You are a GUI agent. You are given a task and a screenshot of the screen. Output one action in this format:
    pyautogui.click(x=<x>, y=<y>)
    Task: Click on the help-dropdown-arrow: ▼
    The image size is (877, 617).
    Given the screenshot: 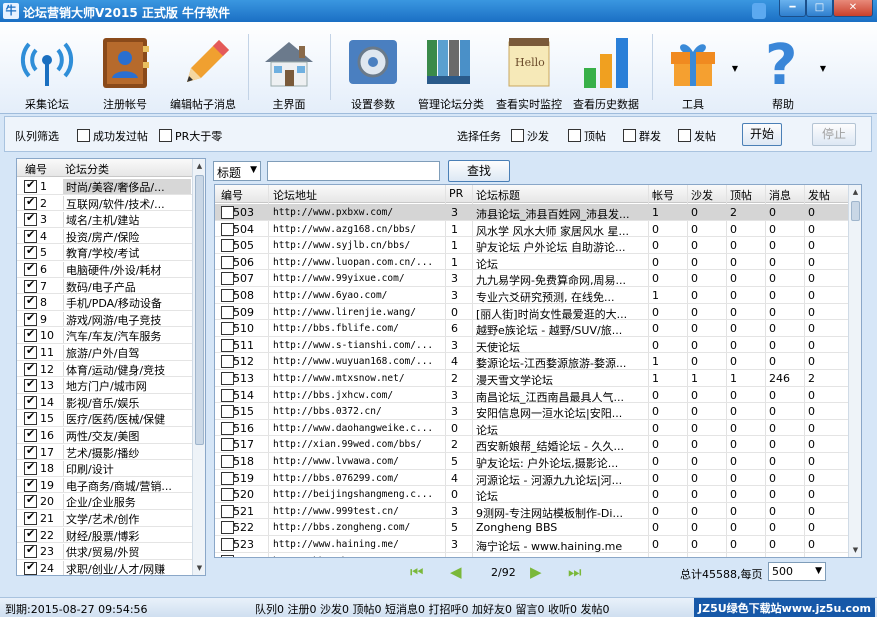 What is the action you would take?
    pyautogui.click(x=823, y=68)
    